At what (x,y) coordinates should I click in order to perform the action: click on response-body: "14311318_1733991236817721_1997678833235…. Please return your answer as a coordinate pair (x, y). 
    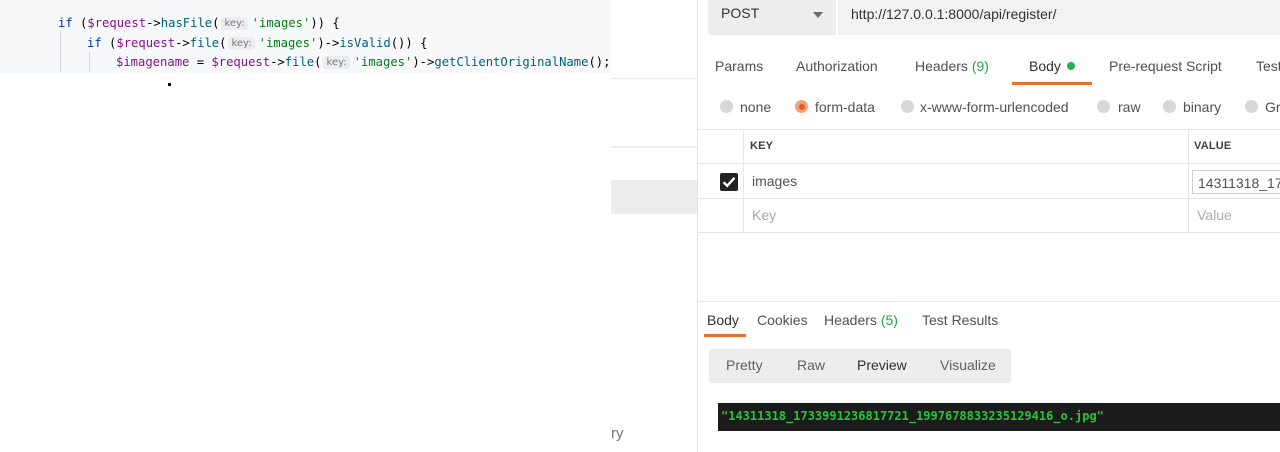
    Looking at the image, I should click on (999, 417).